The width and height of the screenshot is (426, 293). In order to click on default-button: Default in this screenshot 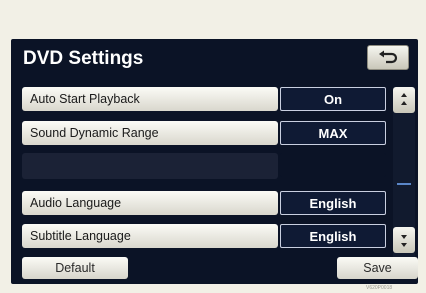, I will do `click(75, 268)`.